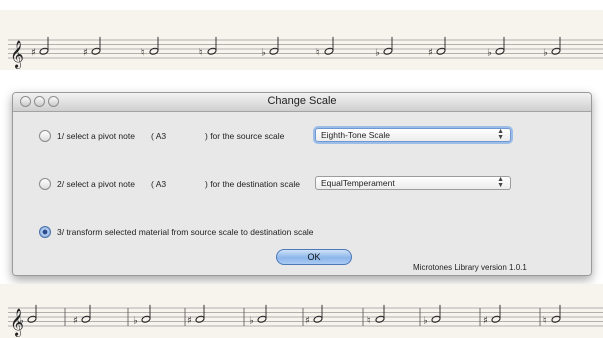 The height and width of the screenshot is (338, 603). What do you see at coordinates (245, 136) in the screenshot?
I see `option-1-suffix: ) for the source scale` at bounding box center [245, 136].